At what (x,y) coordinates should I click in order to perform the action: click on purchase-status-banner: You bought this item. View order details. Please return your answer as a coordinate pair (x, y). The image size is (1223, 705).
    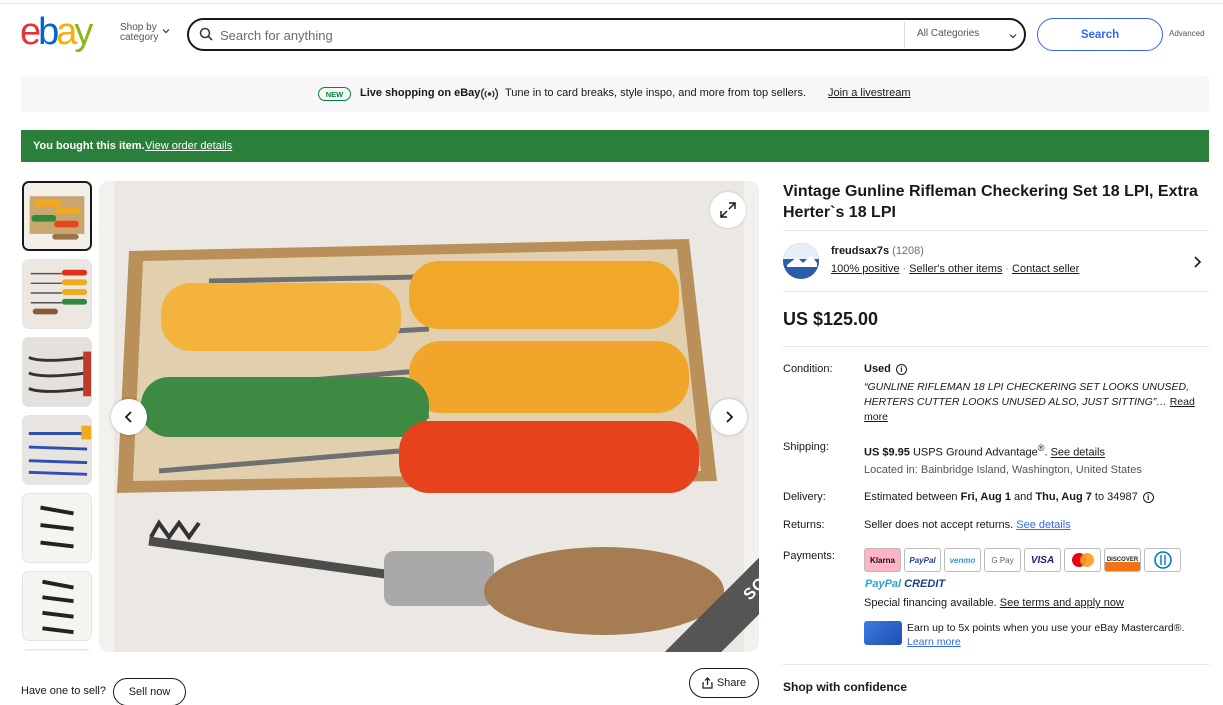
    Looking at the image, I should click on (615, 146).